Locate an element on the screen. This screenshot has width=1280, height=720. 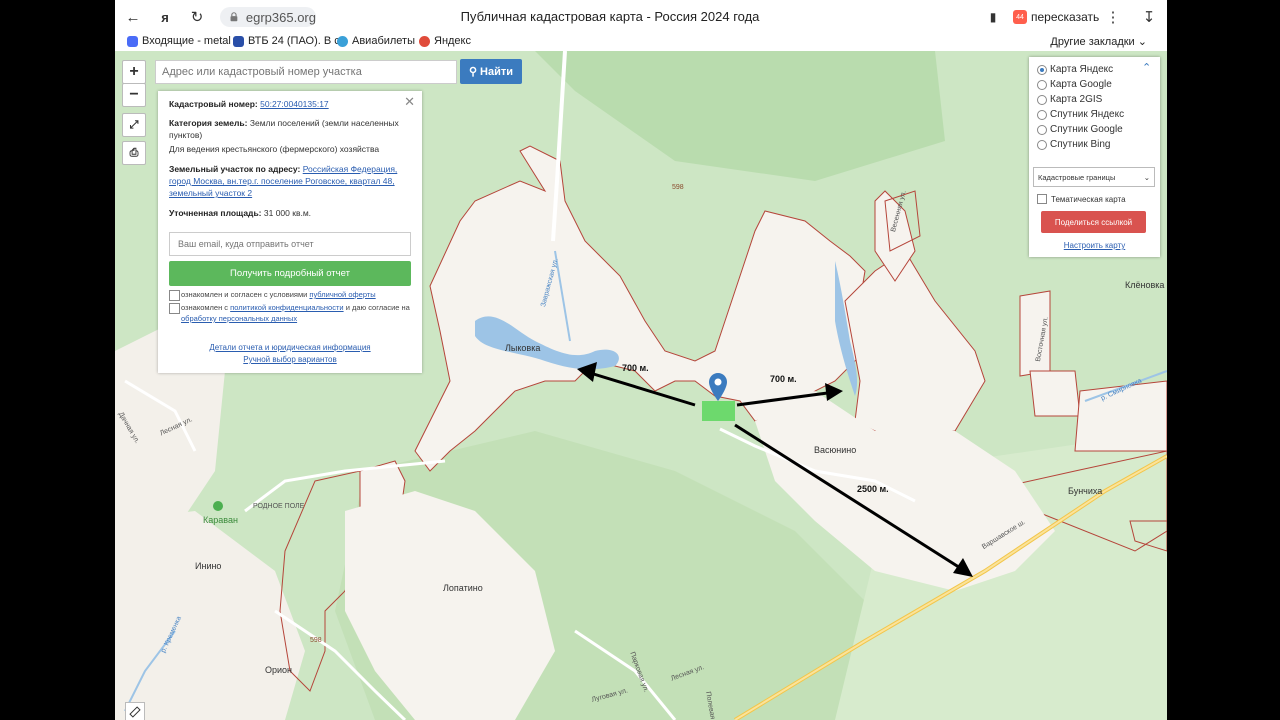
distance-label-east: 700 м. is located at coordinates (783, 379).